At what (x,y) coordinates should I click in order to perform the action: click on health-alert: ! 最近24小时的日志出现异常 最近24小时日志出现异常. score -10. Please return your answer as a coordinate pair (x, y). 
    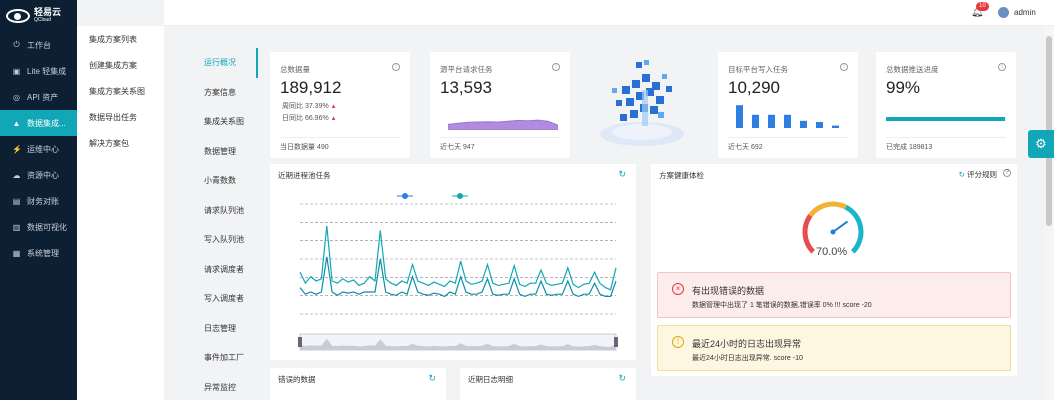
    Looking at the image, I should click on (834, 348).